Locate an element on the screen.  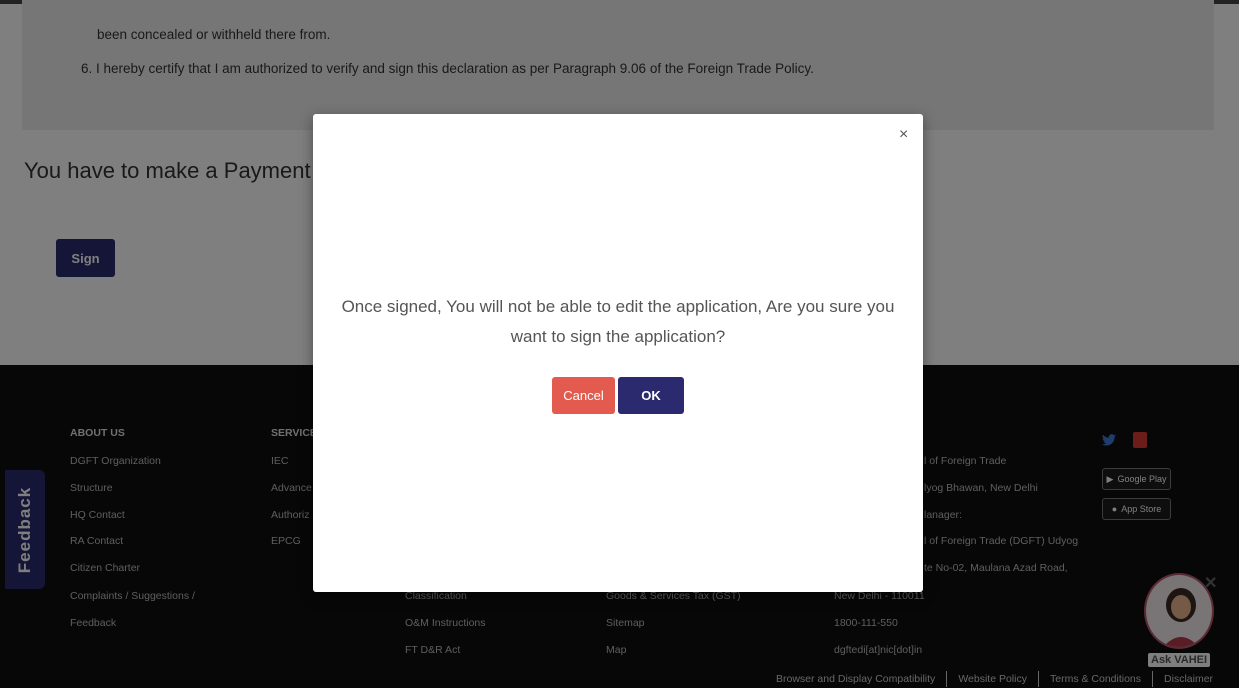
dialog-actions: Cancel OK is located at coordinates (618, 395).